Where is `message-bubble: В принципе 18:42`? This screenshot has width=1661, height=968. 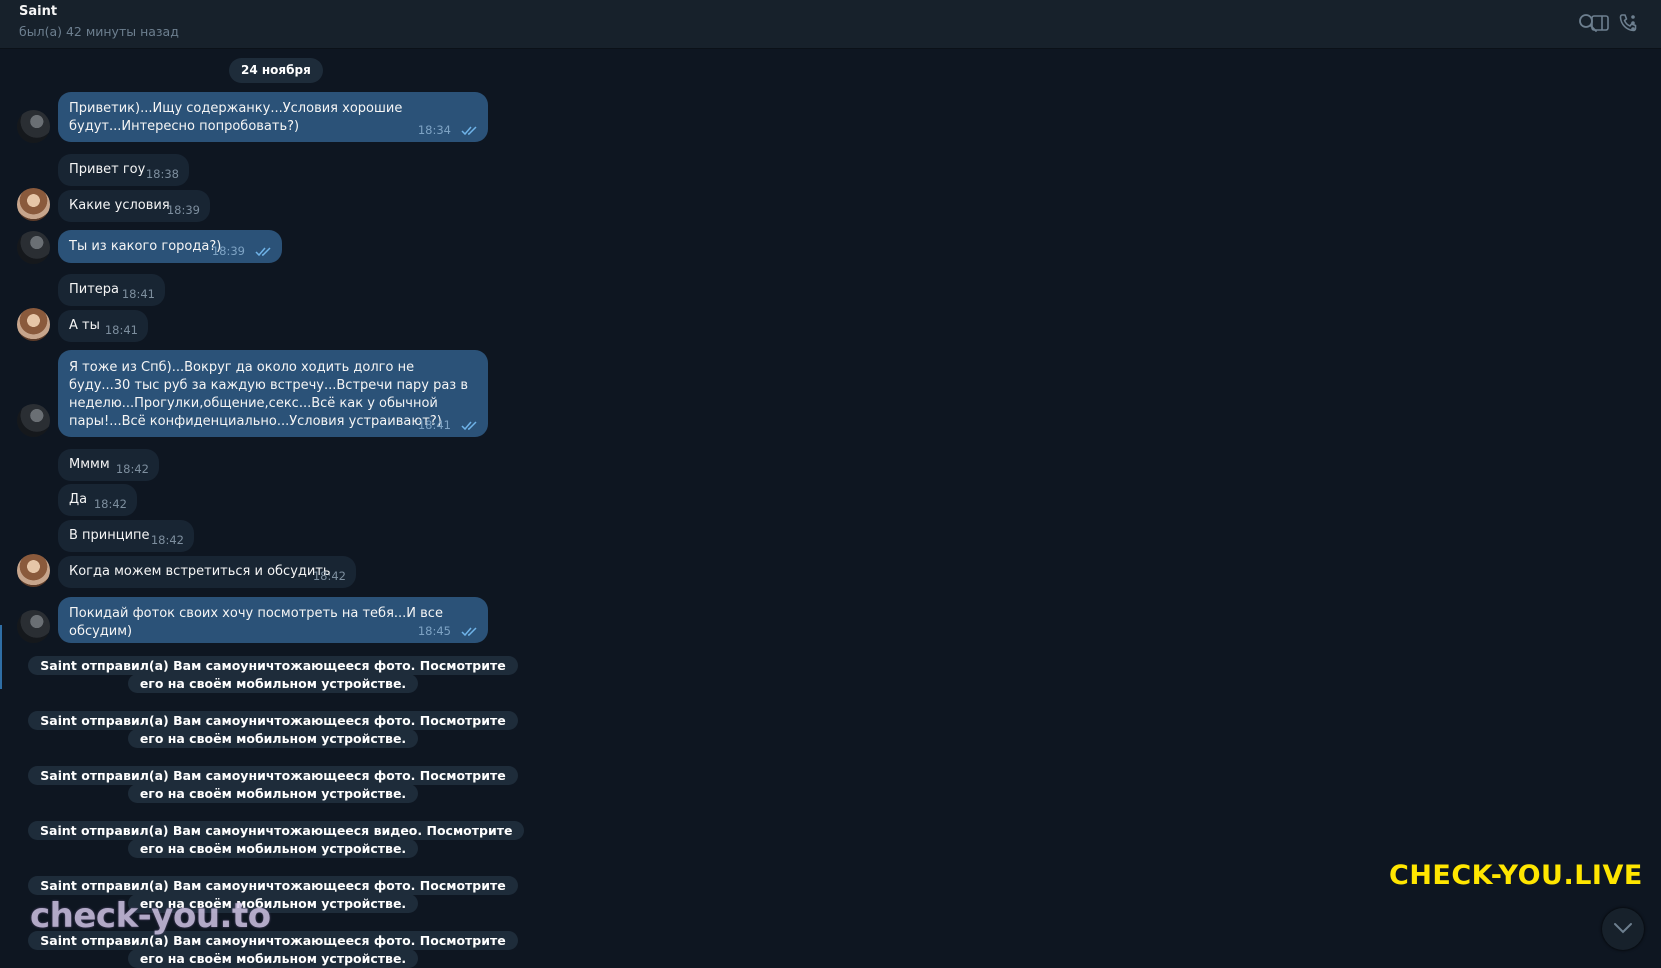 message-bubble: В принципе 18:42 is located at coordinates (126, 536).